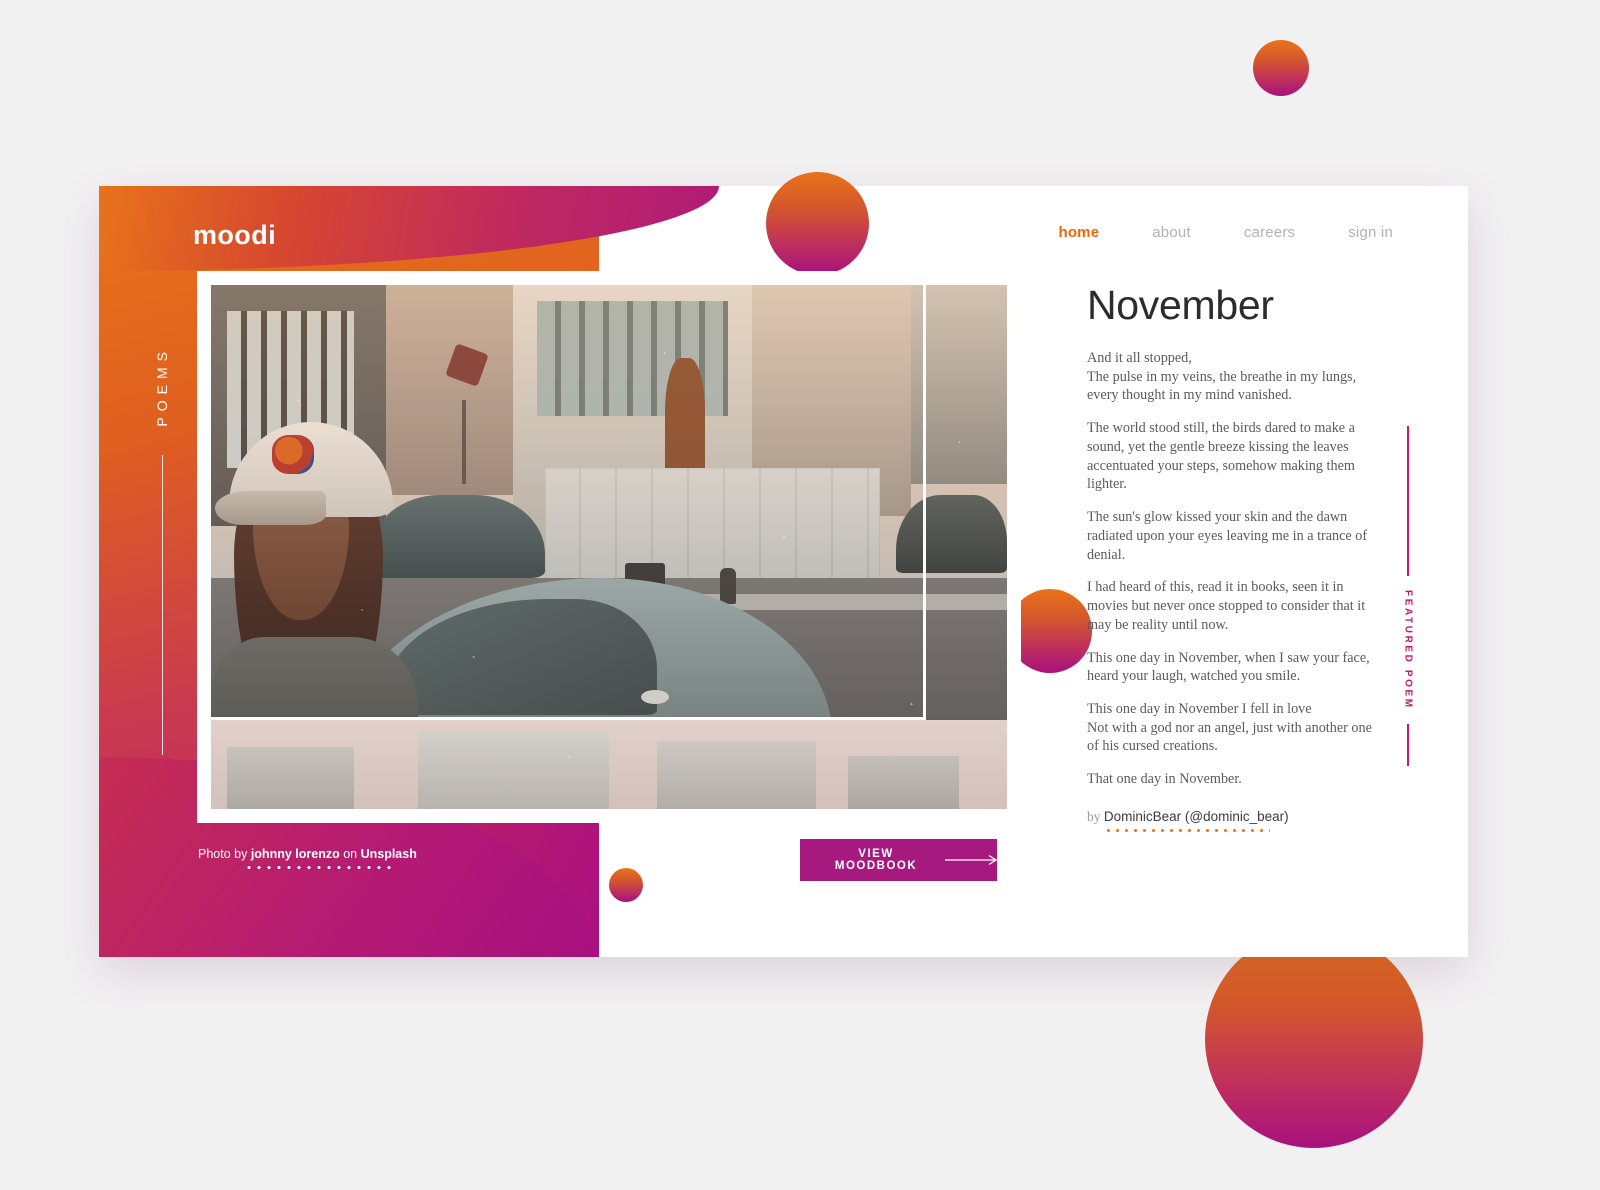 The height and width of the screenshot is (1190, 1600). I want to click on brand-logo: moodi, so click(234, 235).